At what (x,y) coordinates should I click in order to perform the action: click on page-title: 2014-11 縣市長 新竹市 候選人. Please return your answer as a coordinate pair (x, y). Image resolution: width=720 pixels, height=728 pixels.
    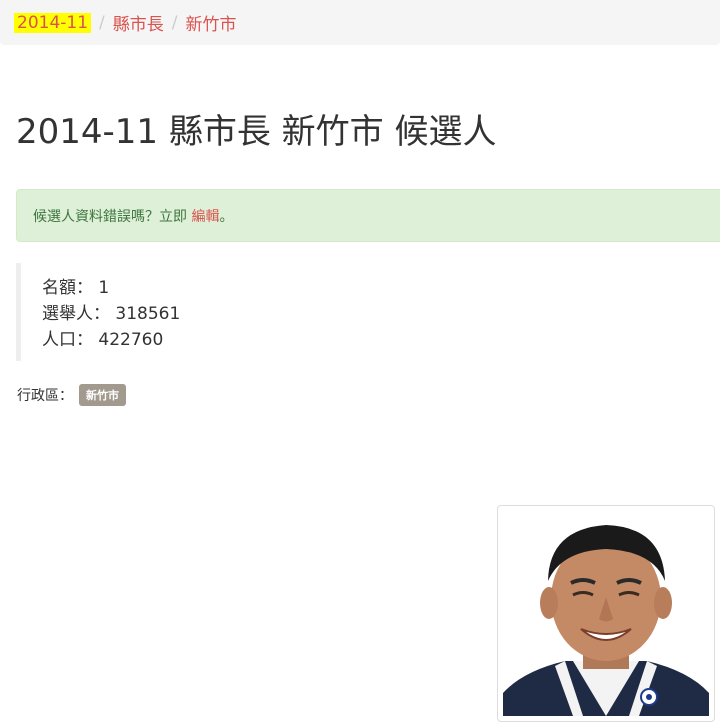
    Looking at the image, I should click on (256, 132).